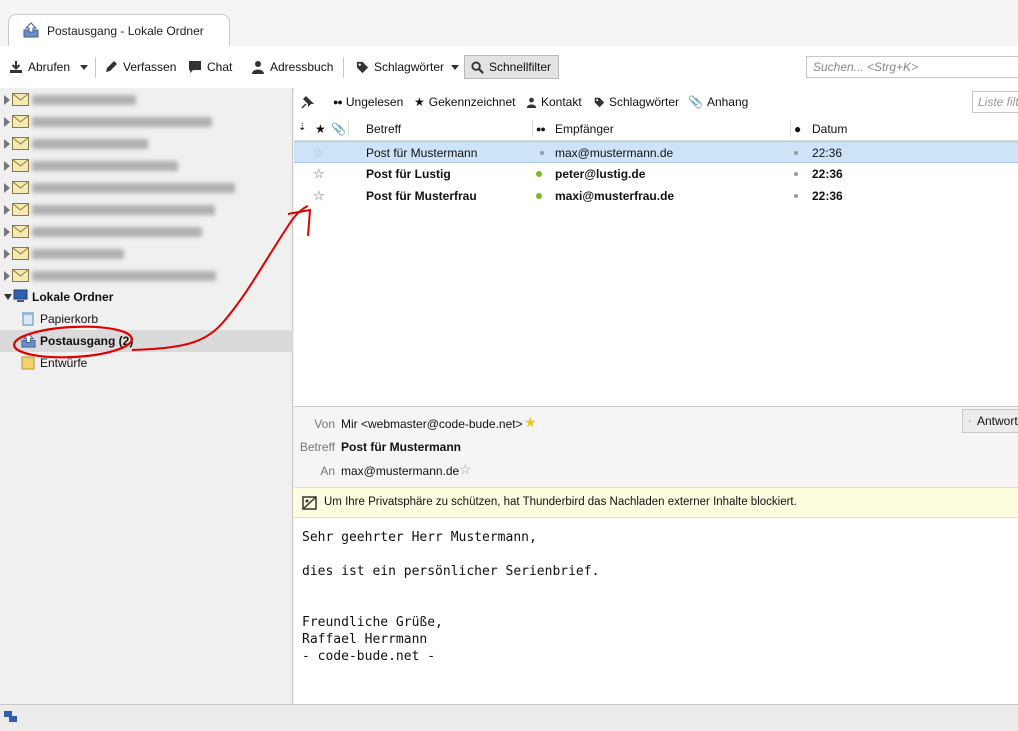 The width and height of the screenshot is (1018, 731). I want to click on to-label: An, so click(327, 471).